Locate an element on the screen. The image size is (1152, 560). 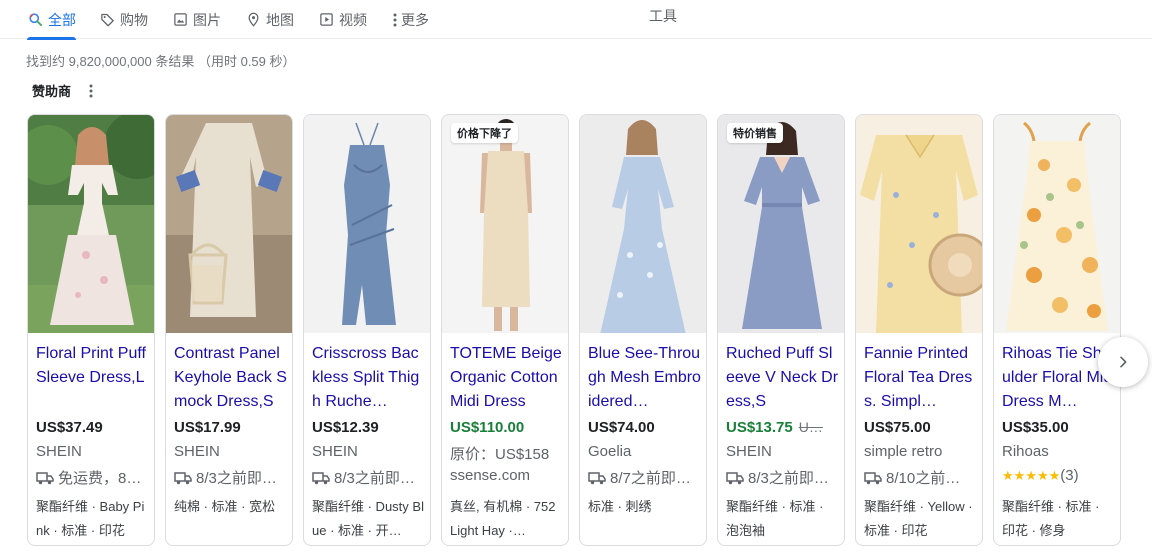
tab-images: 图片 is located at coordinates (196, 19).